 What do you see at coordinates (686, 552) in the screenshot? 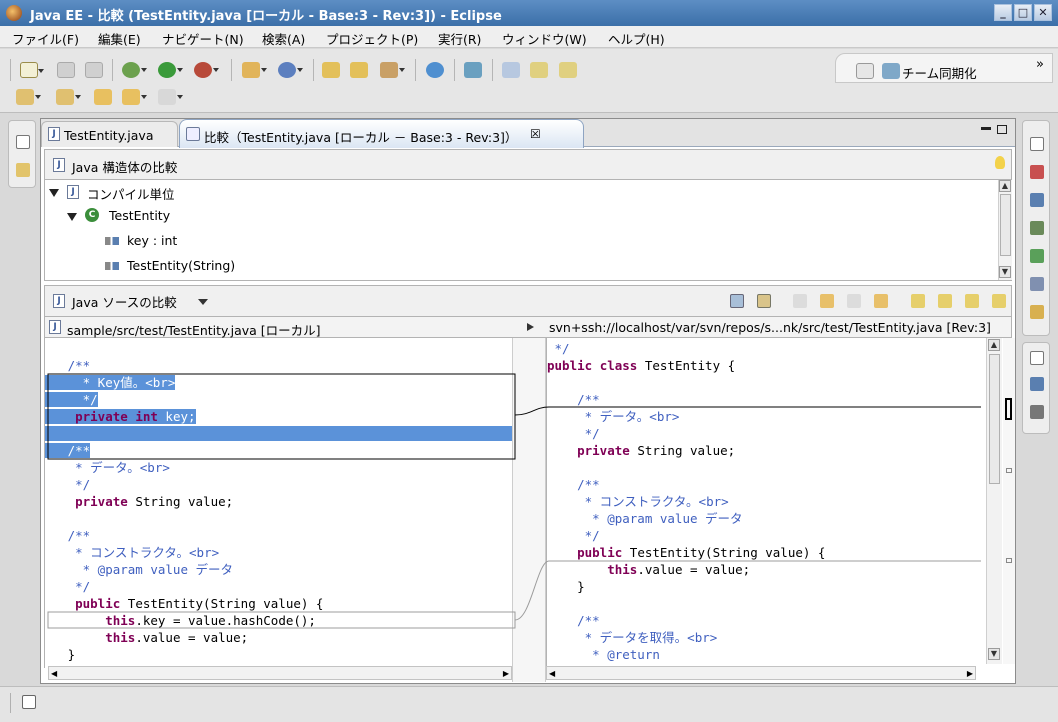
I see `code-line: public TestEntity(String value) {` at bounding box center [686, 552].